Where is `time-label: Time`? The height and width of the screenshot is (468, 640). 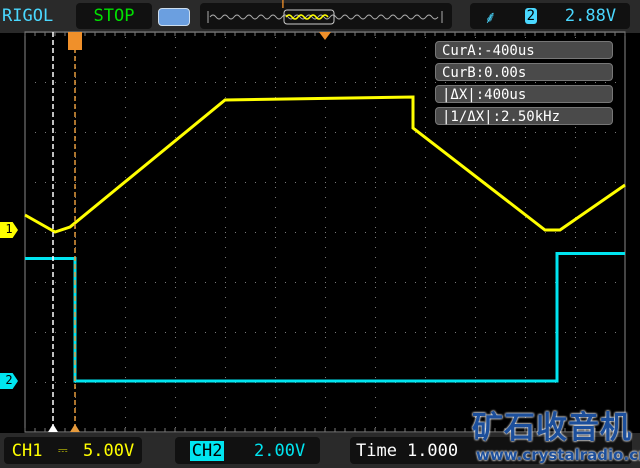 time-label: Time is located at coordinates (376, 450).